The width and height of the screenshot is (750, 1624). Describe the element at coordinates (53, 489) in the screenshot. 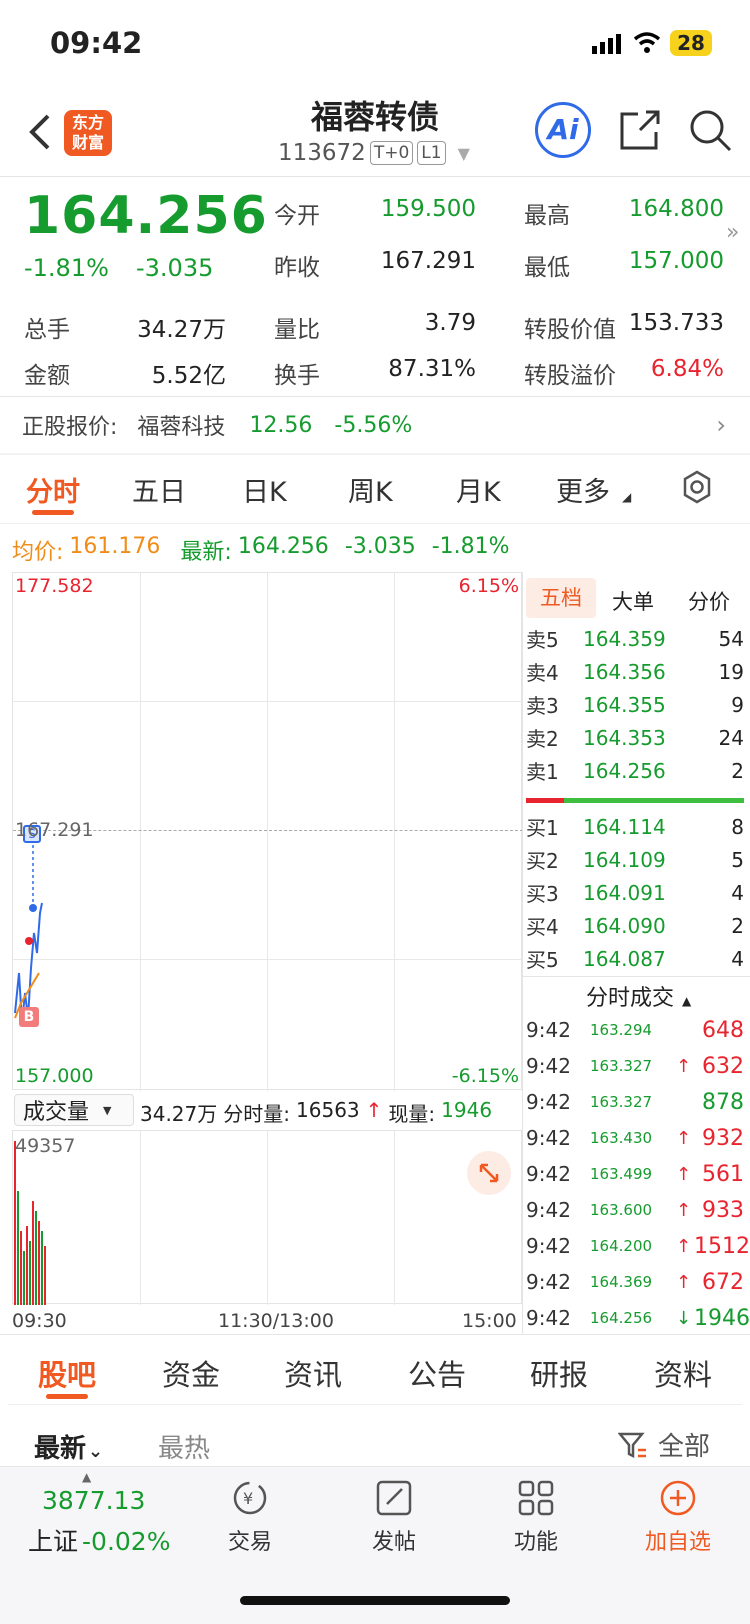

I see `tab-intraday: 分时` at that location.